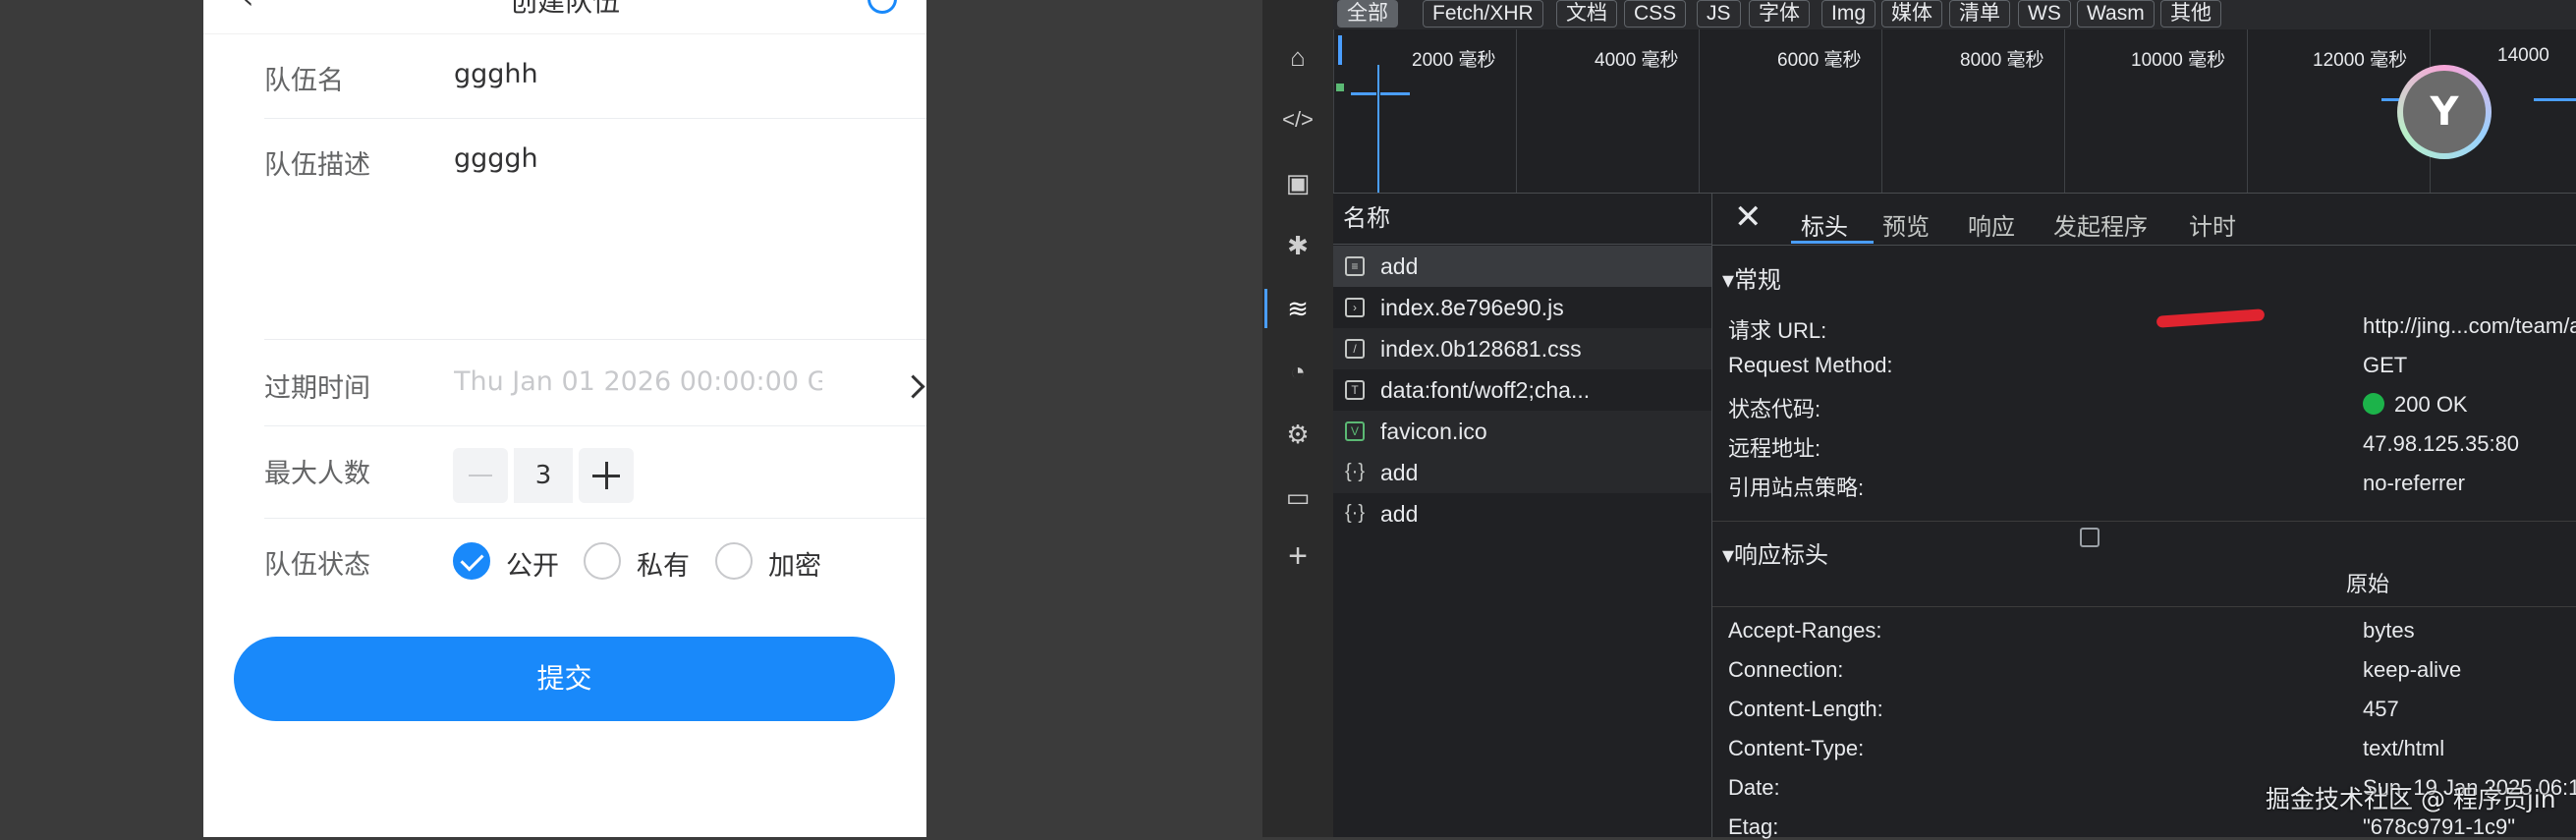 The width and height of the screenshot is (2576, 840). What do you see at coordinates (1522, 431) in the screenshot?
I see `request-row: V favicon.ico` at bounding box center [1522, 431].